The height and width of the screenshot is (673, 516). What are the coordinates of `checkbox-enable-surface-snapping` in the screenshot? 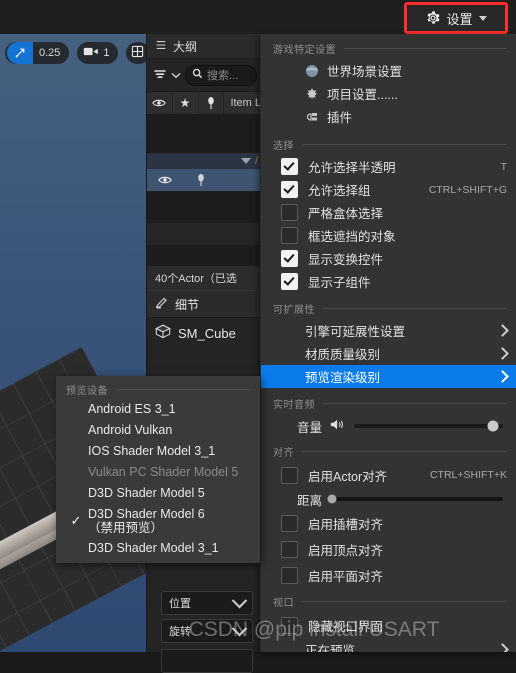 It's located at (289, 575).